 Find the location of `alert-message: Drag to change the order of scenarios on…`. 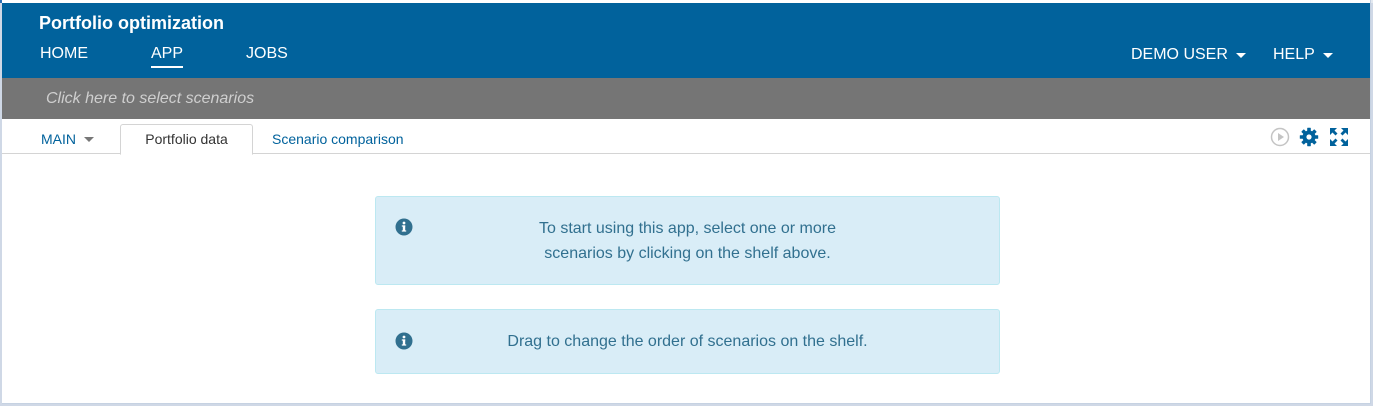

alert-message: Drag to change the order of scenarios on… is located at coordinates (687, 341).